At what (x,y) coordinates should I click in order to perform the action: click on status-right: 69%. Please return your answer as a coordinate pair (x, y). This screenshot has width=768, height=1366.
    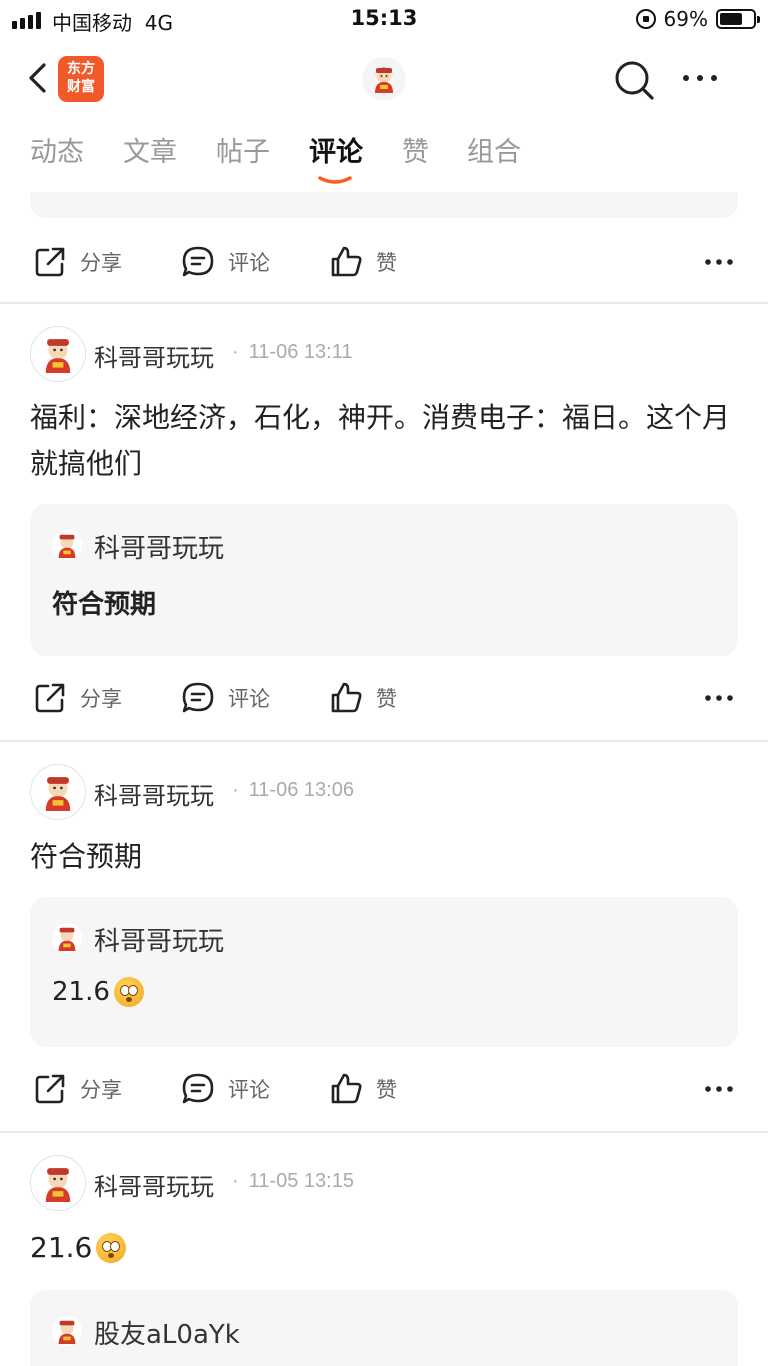
    Looking at the image, I should click on (697, 19).